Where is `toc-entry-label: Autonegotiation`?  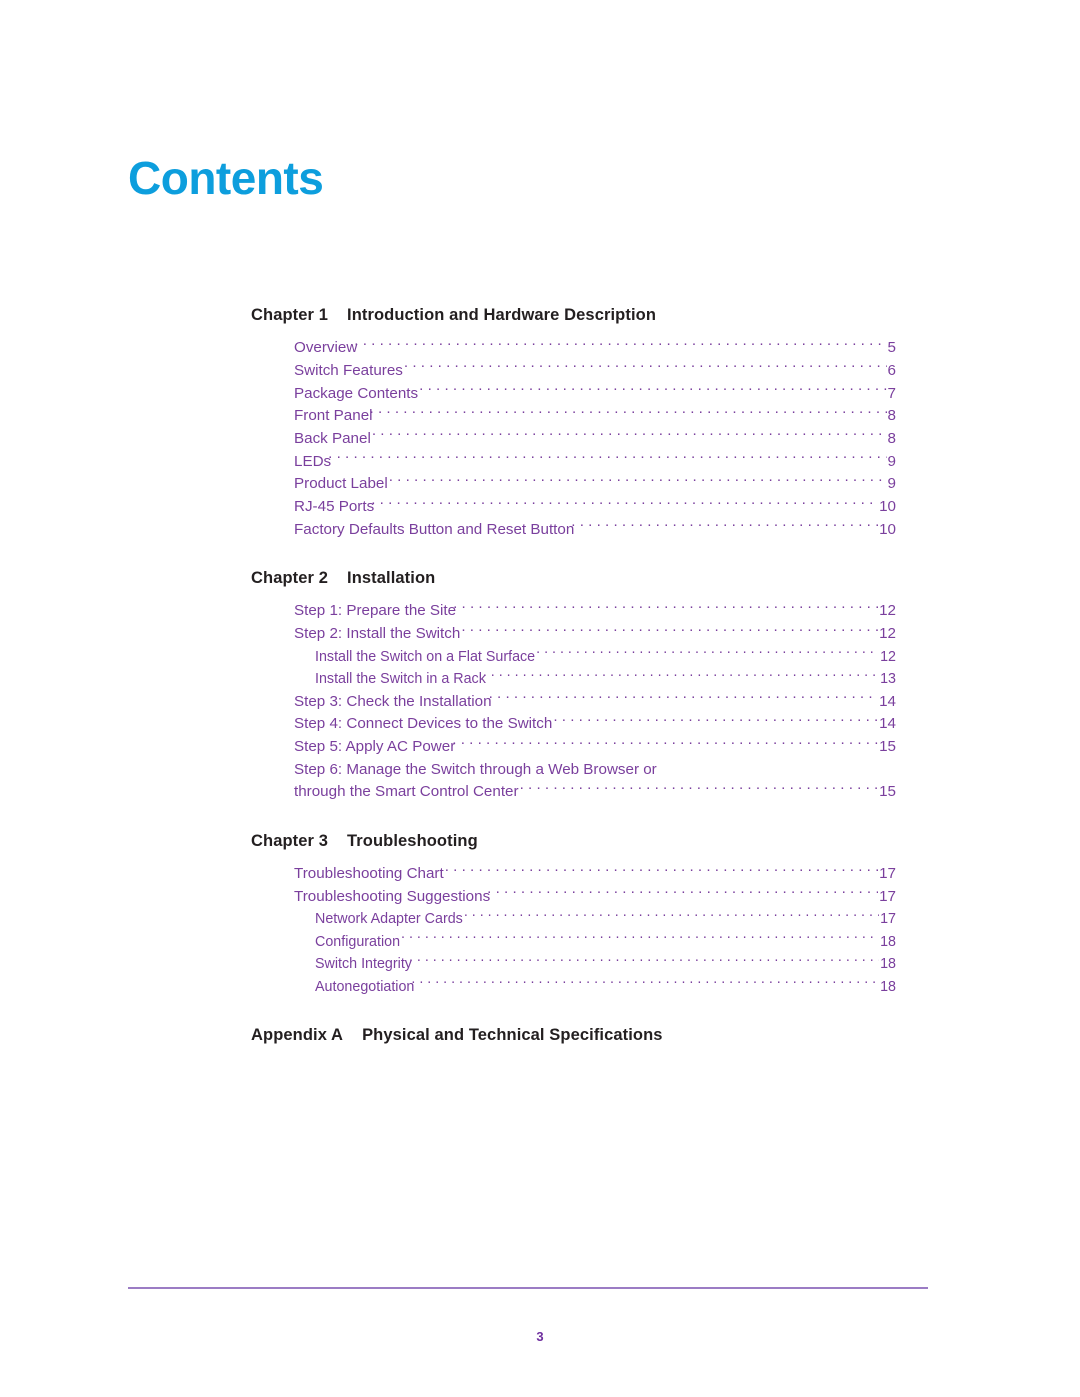 toc-entry-label: Autonegotiation is located at coordinates (365, 986).